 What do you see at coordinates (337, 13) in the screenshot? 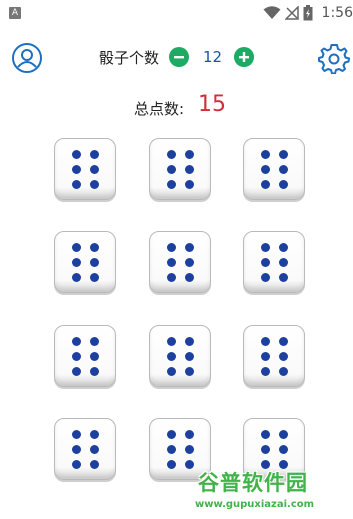
I see `status-time: 1:56` at bounding box center [337, 13].